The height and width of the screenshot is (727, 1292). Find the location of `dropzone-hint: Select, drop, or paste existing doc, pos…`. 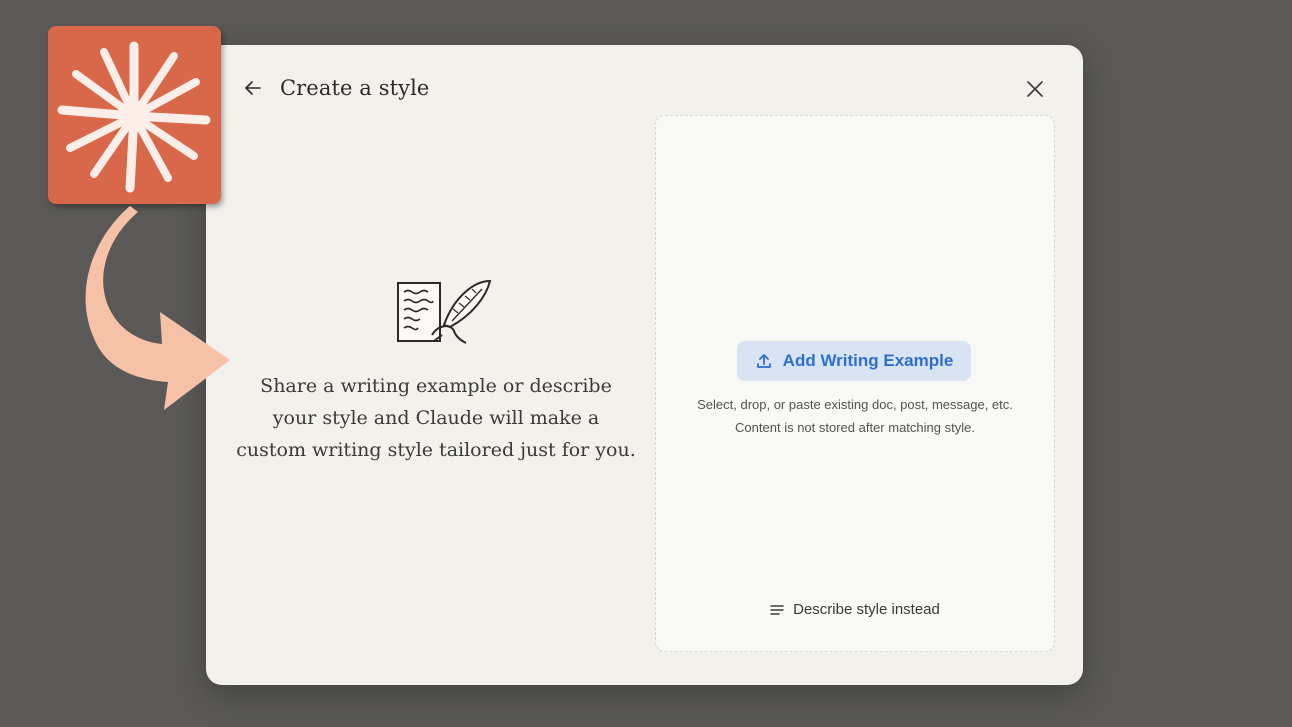

dropzone-hint: Select, drop, or paste existing doc, pos… is located at coordinates (855, 404).